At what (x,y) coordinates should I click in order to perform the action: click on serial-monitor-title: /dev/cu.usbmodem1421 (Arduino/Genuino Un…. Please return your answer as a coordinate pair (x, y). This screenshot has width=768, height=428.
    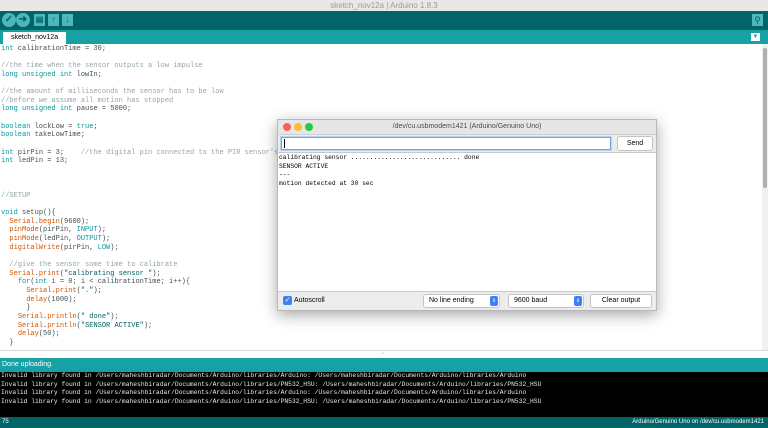
    Looking at the image, I should click on (467, 127).